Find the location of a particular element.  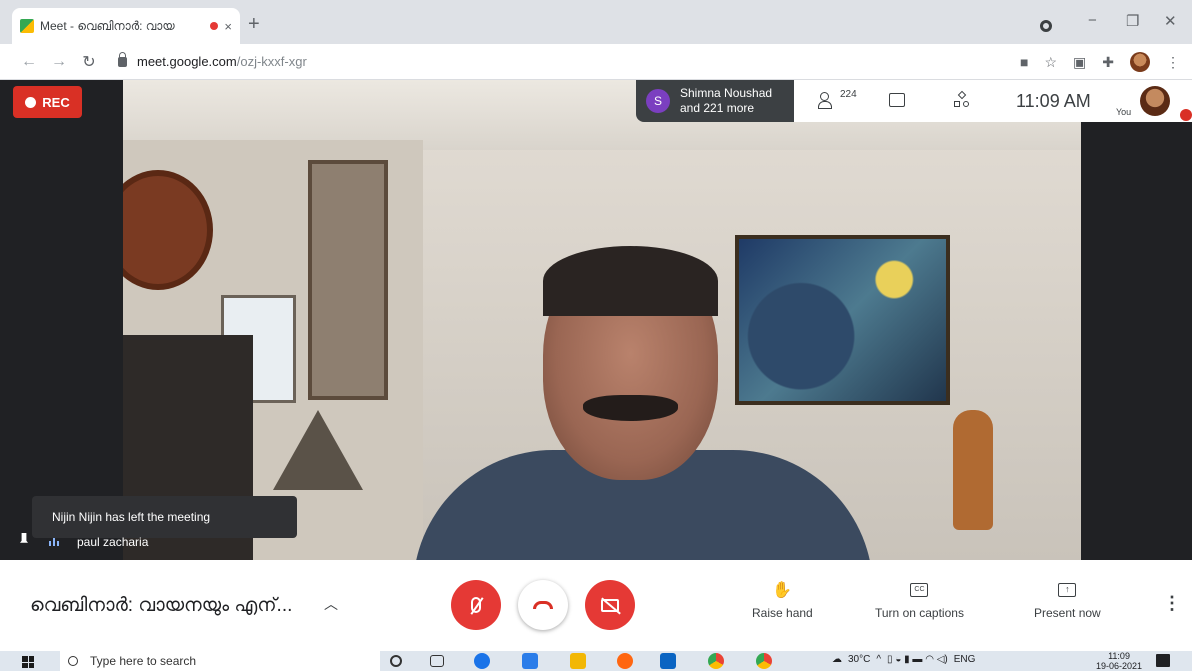

taskbar-search: Type here to search is located at coordinates (220, 661).